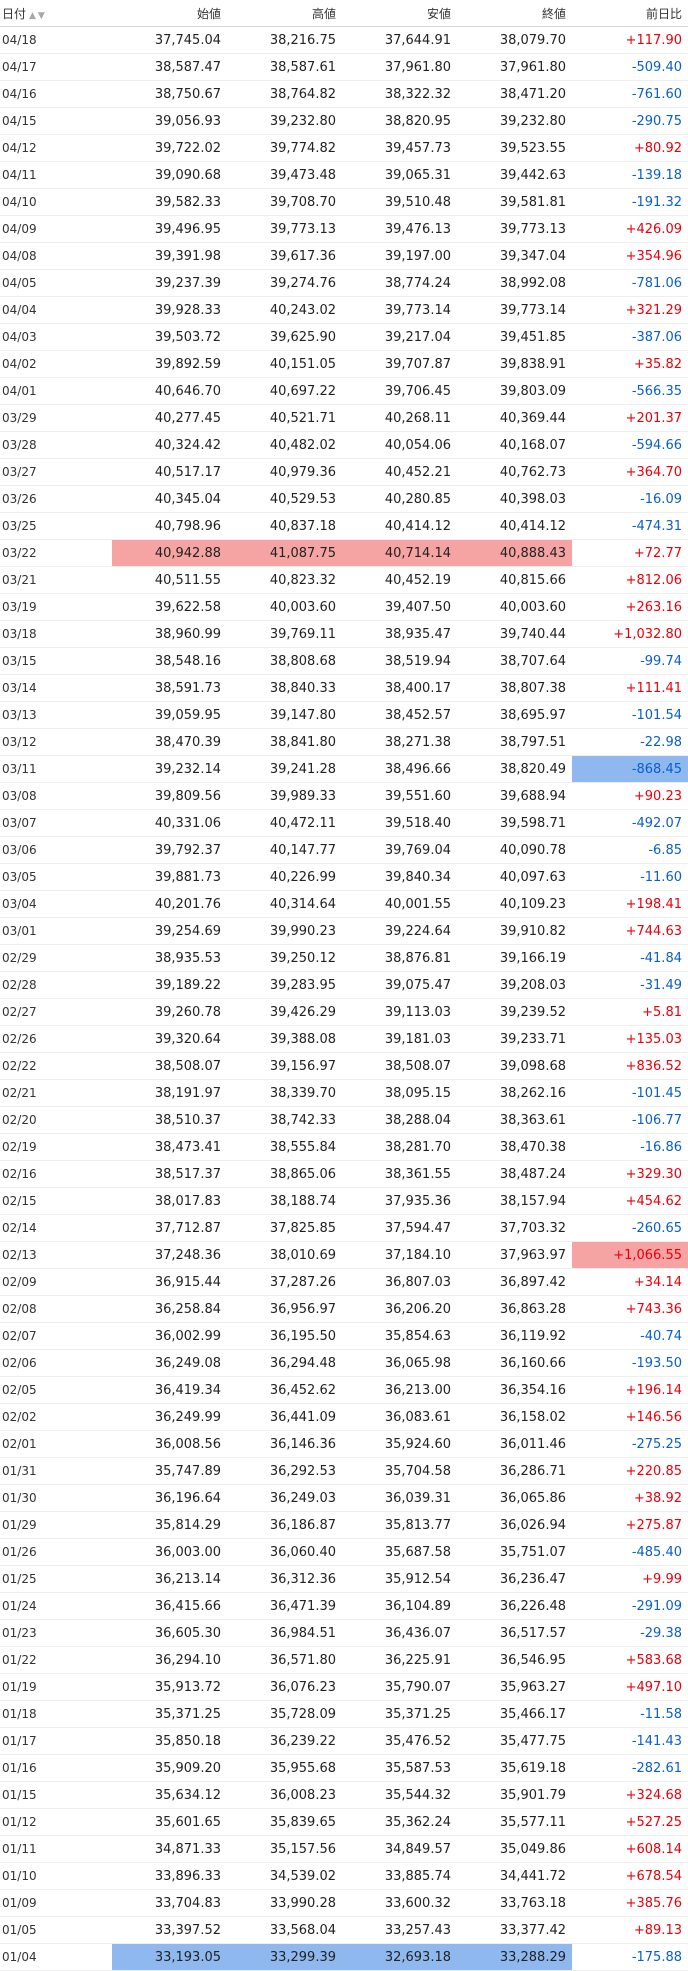 The image size is (688, 1971). Describe the element at coordinates (169, 283) in the screenshot. I see `cell-open: 39,237.39` at that location.